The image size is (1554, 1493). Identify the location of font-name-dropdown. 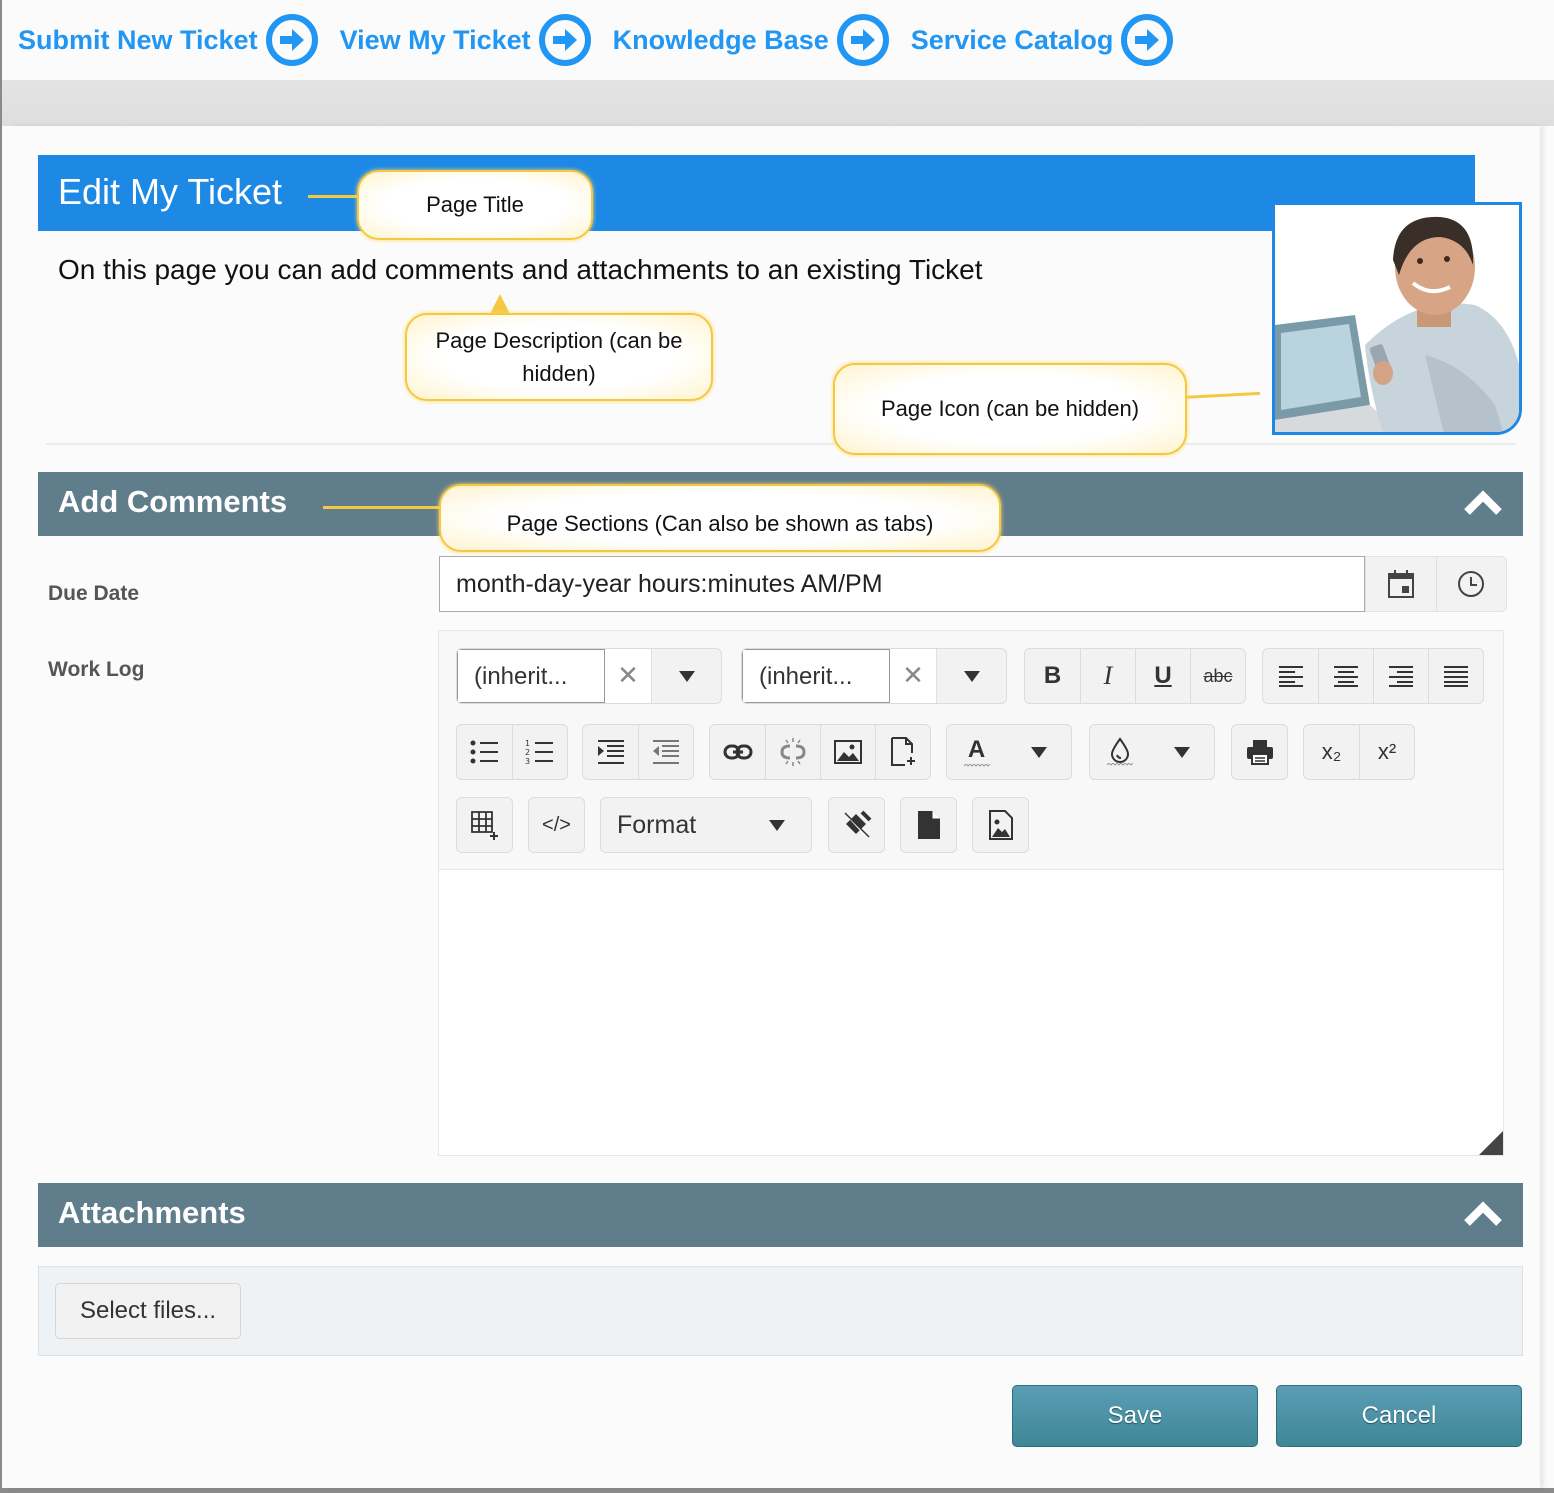
(686, 676).